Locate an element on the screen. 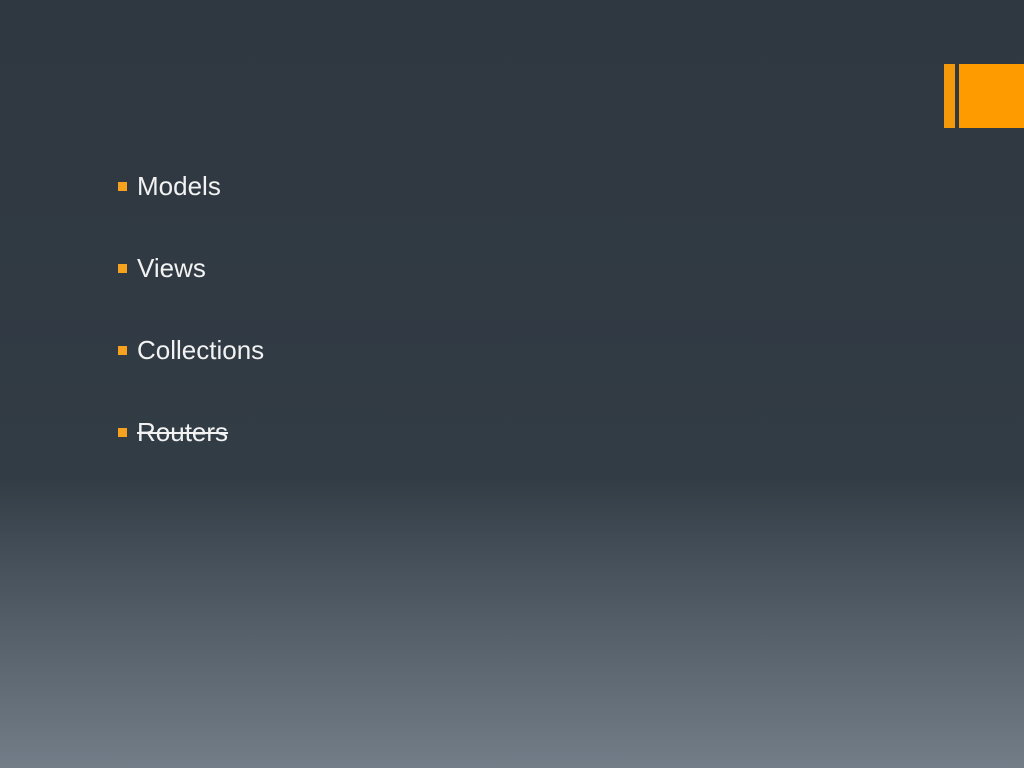 The image size is (1024, 768). bullet-text-collections: Collections is located at coordinates (201, 350).